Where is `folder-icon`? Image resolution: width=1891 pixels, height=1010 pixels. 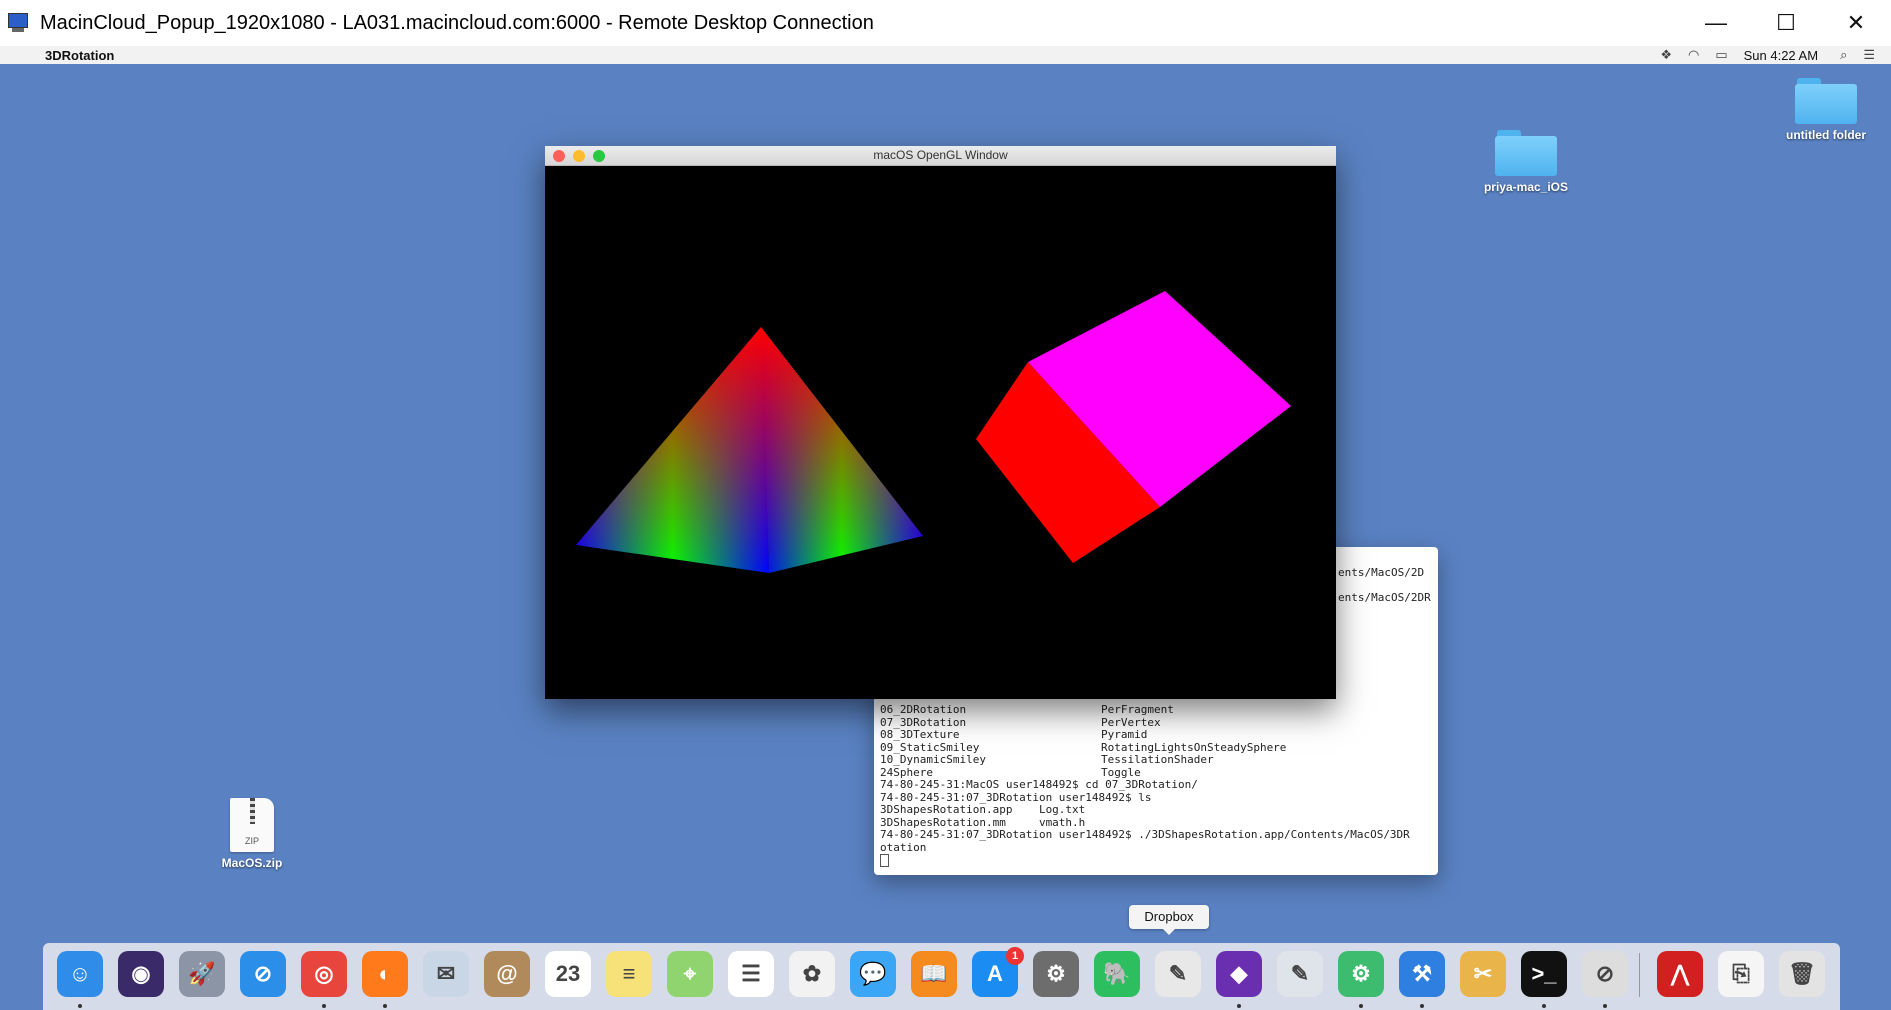 folder-icon is located at coordinates (1526, 153).